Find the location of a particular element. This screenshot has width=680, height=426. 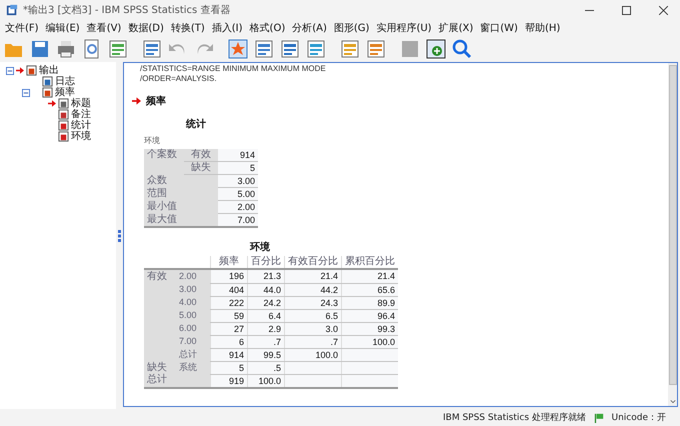

row-label: 5.00 is located at coordinates (188, 315).